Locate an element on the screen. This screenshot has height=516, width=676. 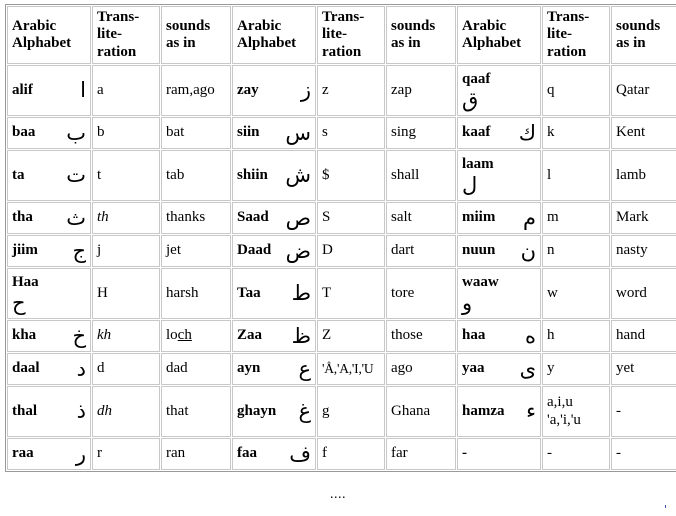
letter-cell-shiin: shiin ش is located at coordinates (274, 176).